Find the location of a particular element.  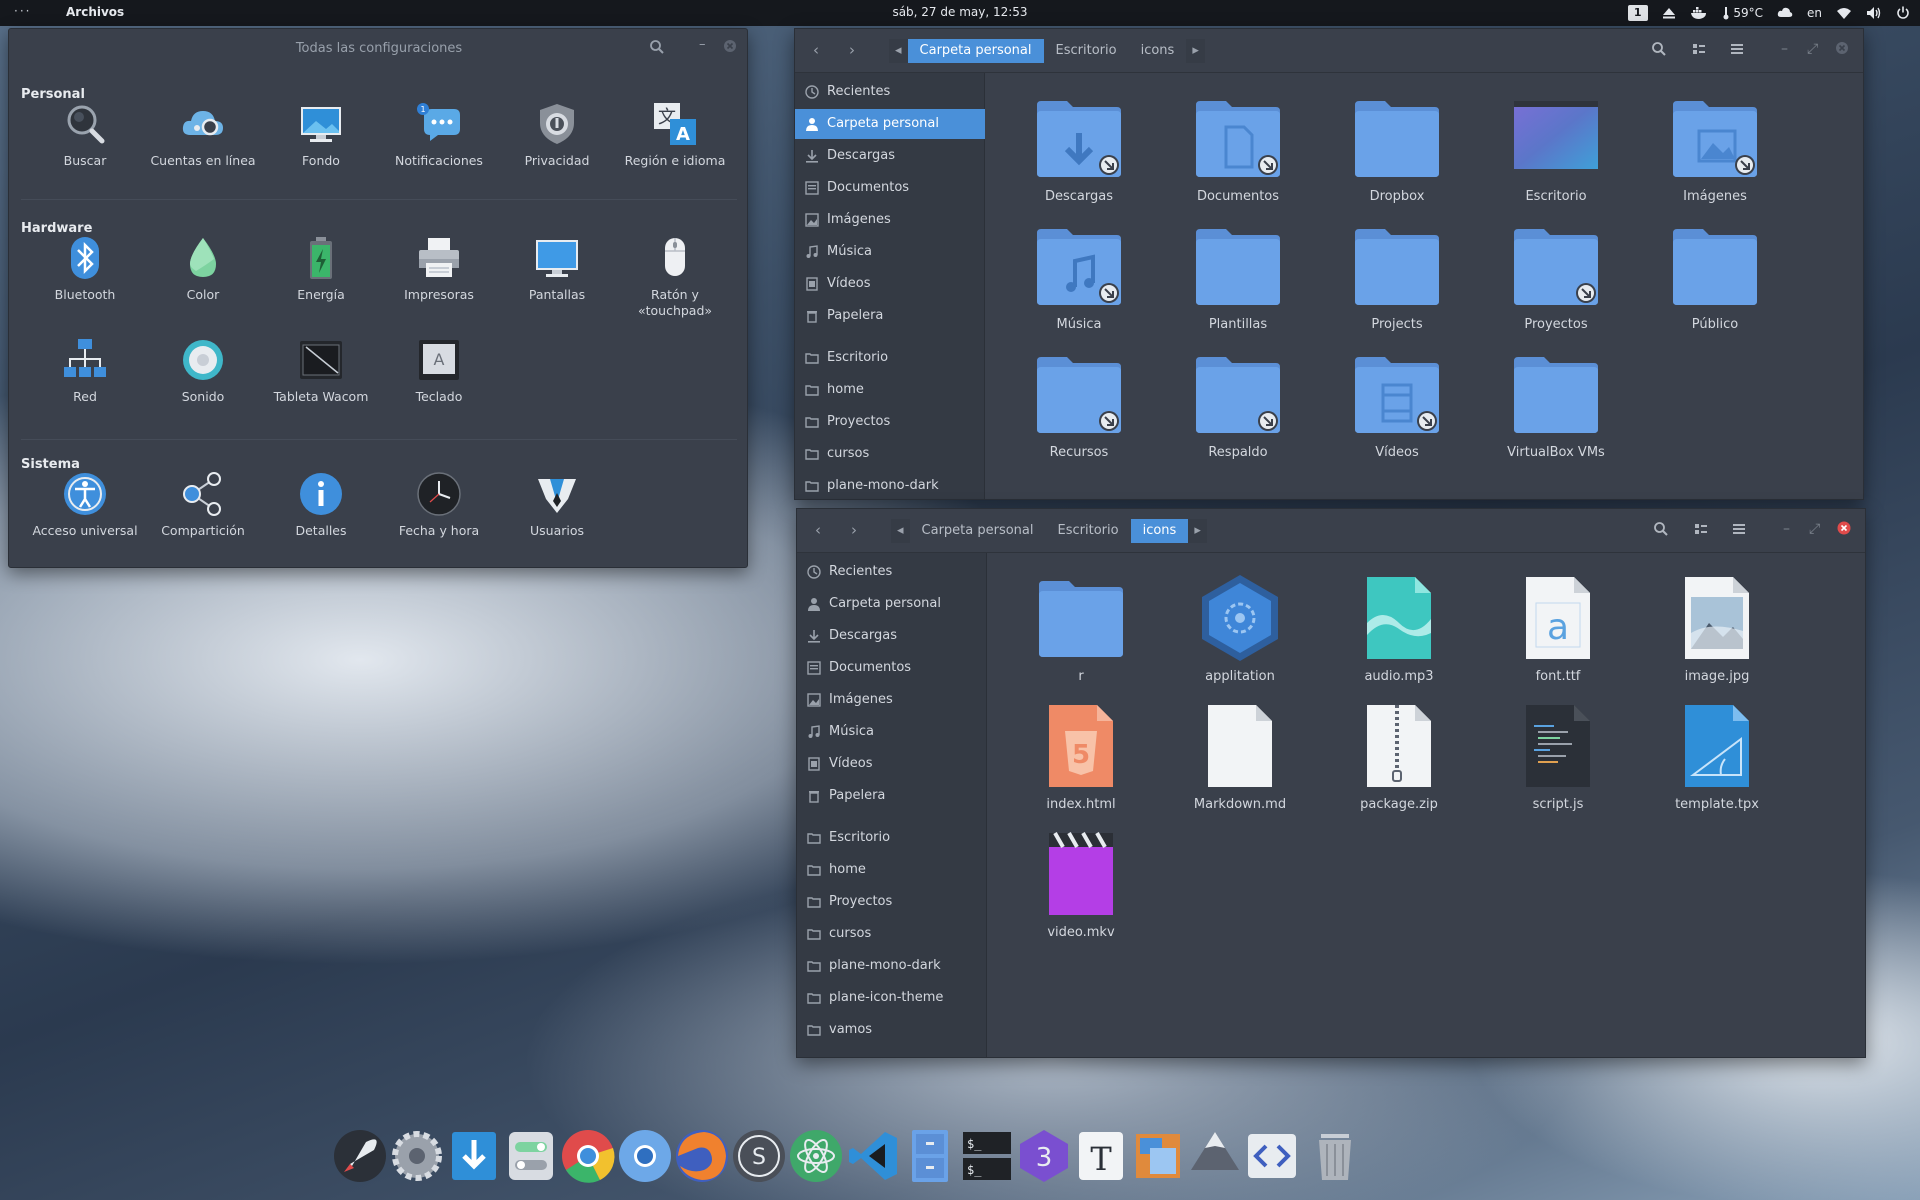

folder-item: Público is located at coordinates (1715, 276).